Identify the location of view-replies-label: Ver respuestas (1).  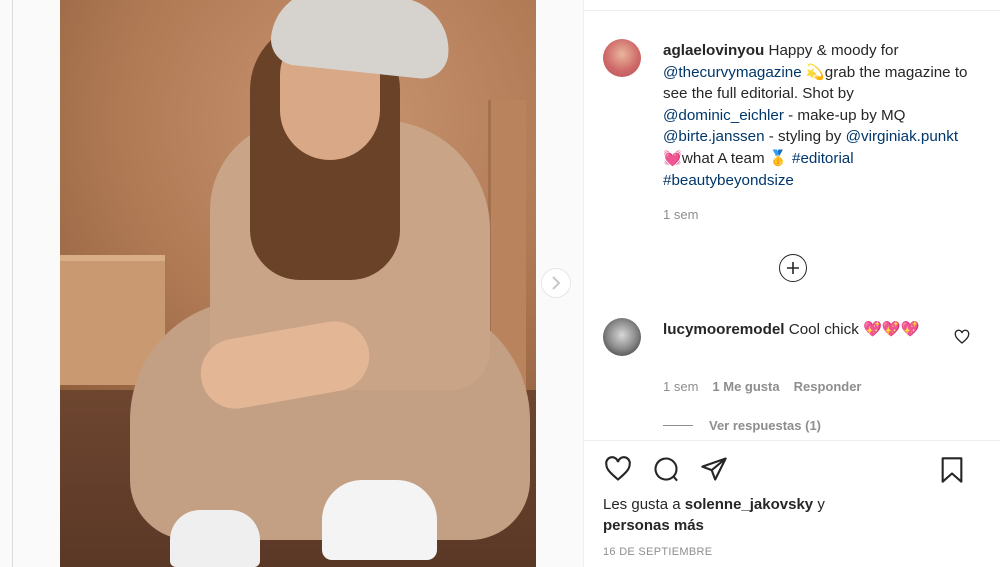
(765, 425).